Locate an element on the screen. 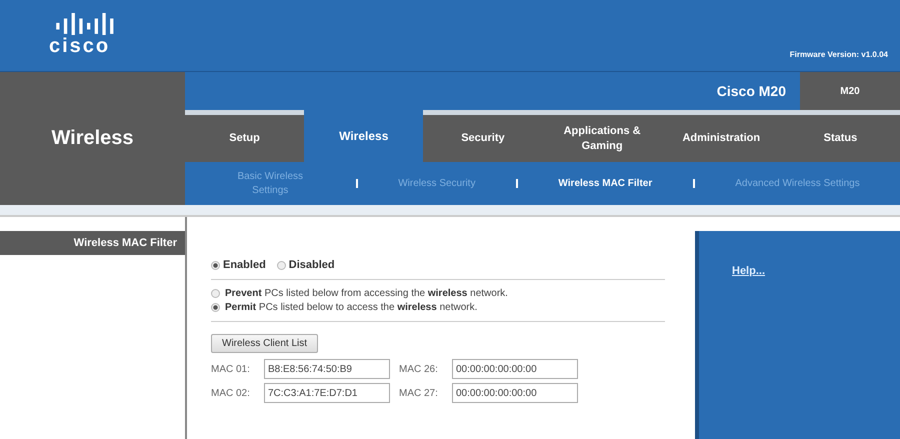 This screenshot has height=439, width=900. mac-label: MAC 26: is located at coordinates (419, 369).